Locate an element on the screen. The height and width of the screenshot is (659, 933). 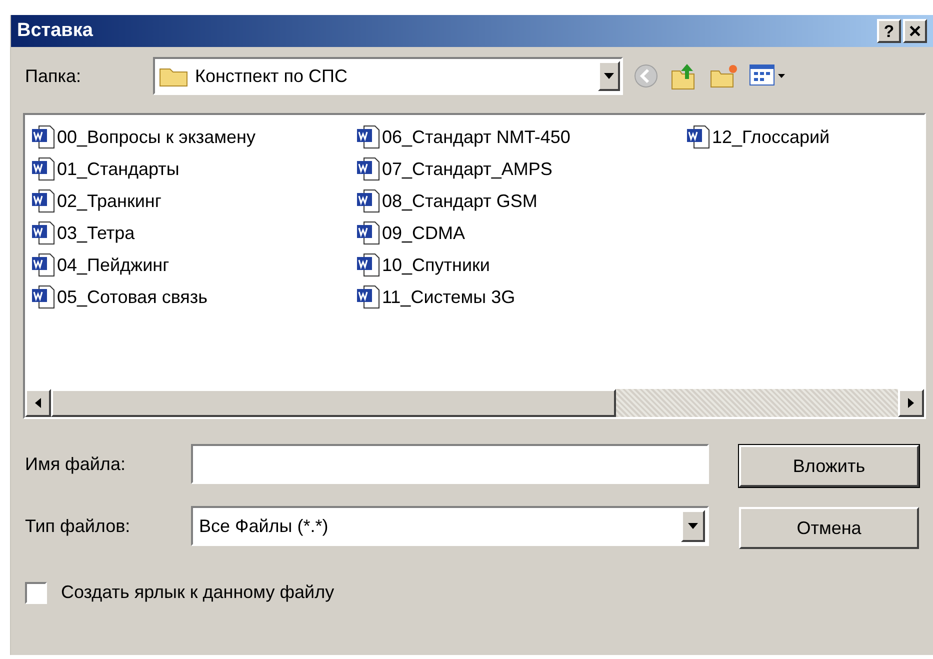
file-item: 04_Пейджинг is located at coordinates (113, 265).